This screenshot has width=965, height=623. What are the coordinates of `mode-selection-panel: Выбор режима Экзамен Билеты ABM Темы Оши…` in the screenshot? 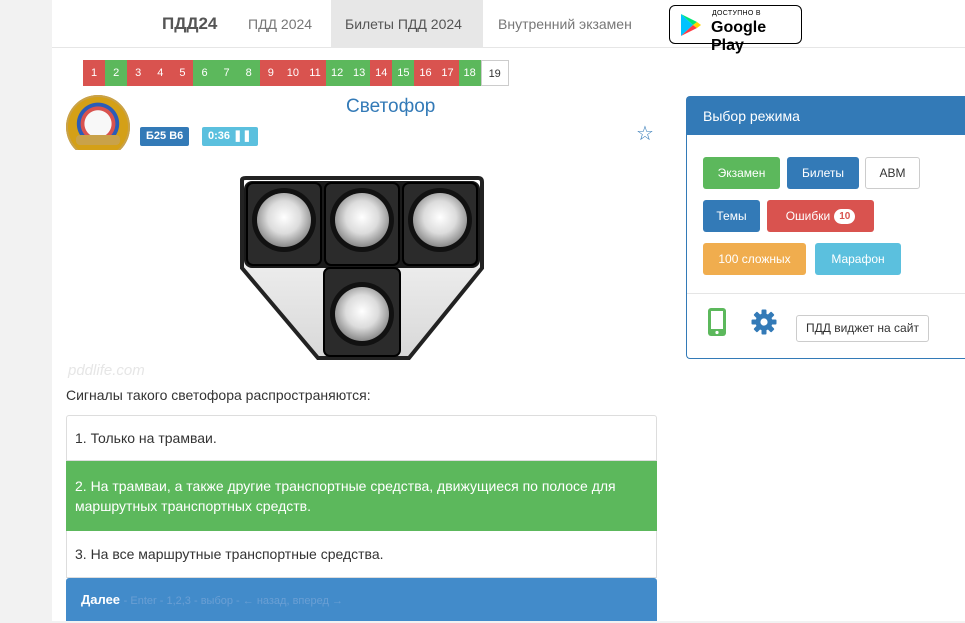 It's located at (825, 227).